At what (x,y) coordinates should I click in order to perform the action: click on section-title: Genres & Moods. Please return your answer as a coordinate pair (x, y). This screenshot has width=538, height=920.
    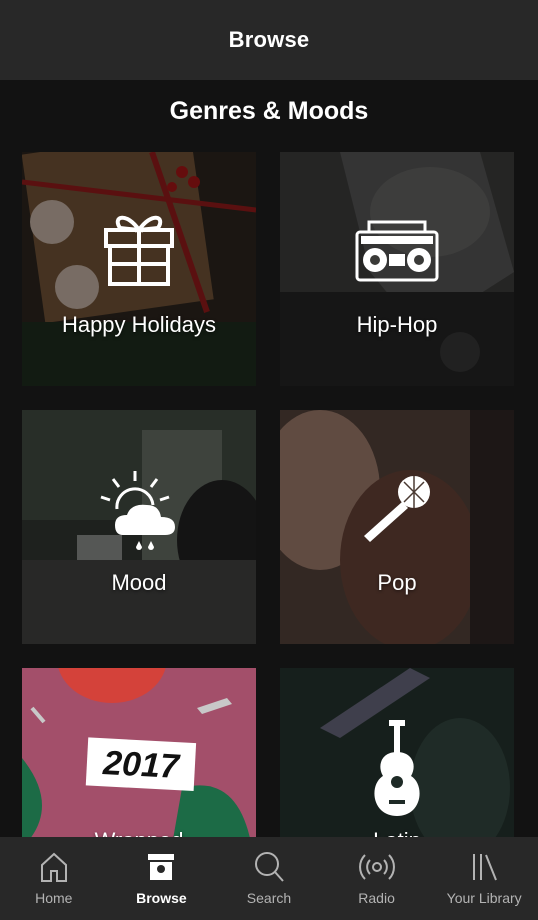
    Looking at the image, I should click on (269, 111).